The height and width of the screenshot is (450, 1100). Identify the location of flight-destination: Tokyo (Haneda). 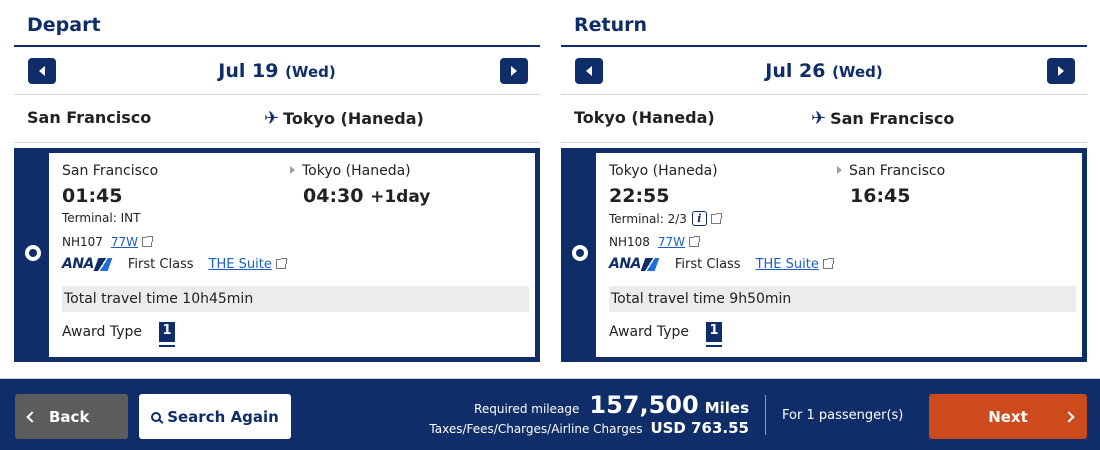
(356, 171).